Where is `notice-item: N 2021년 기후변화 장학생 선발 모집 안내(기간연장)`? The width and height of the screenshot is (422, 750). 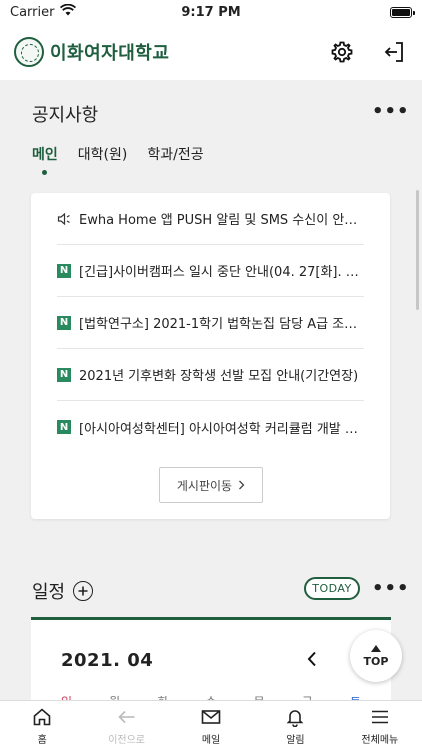
notice-item: N 2021년 기후변화 장학생 선발 모집 안내(기간연장) is located at coordinates (210, 375).